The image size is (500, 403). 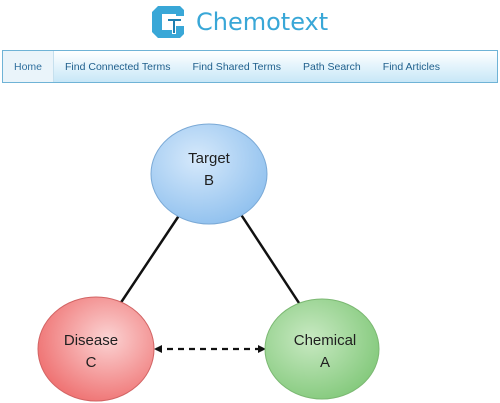 I want to click on node-disease-label: Disease, so click(x=91, y=340).